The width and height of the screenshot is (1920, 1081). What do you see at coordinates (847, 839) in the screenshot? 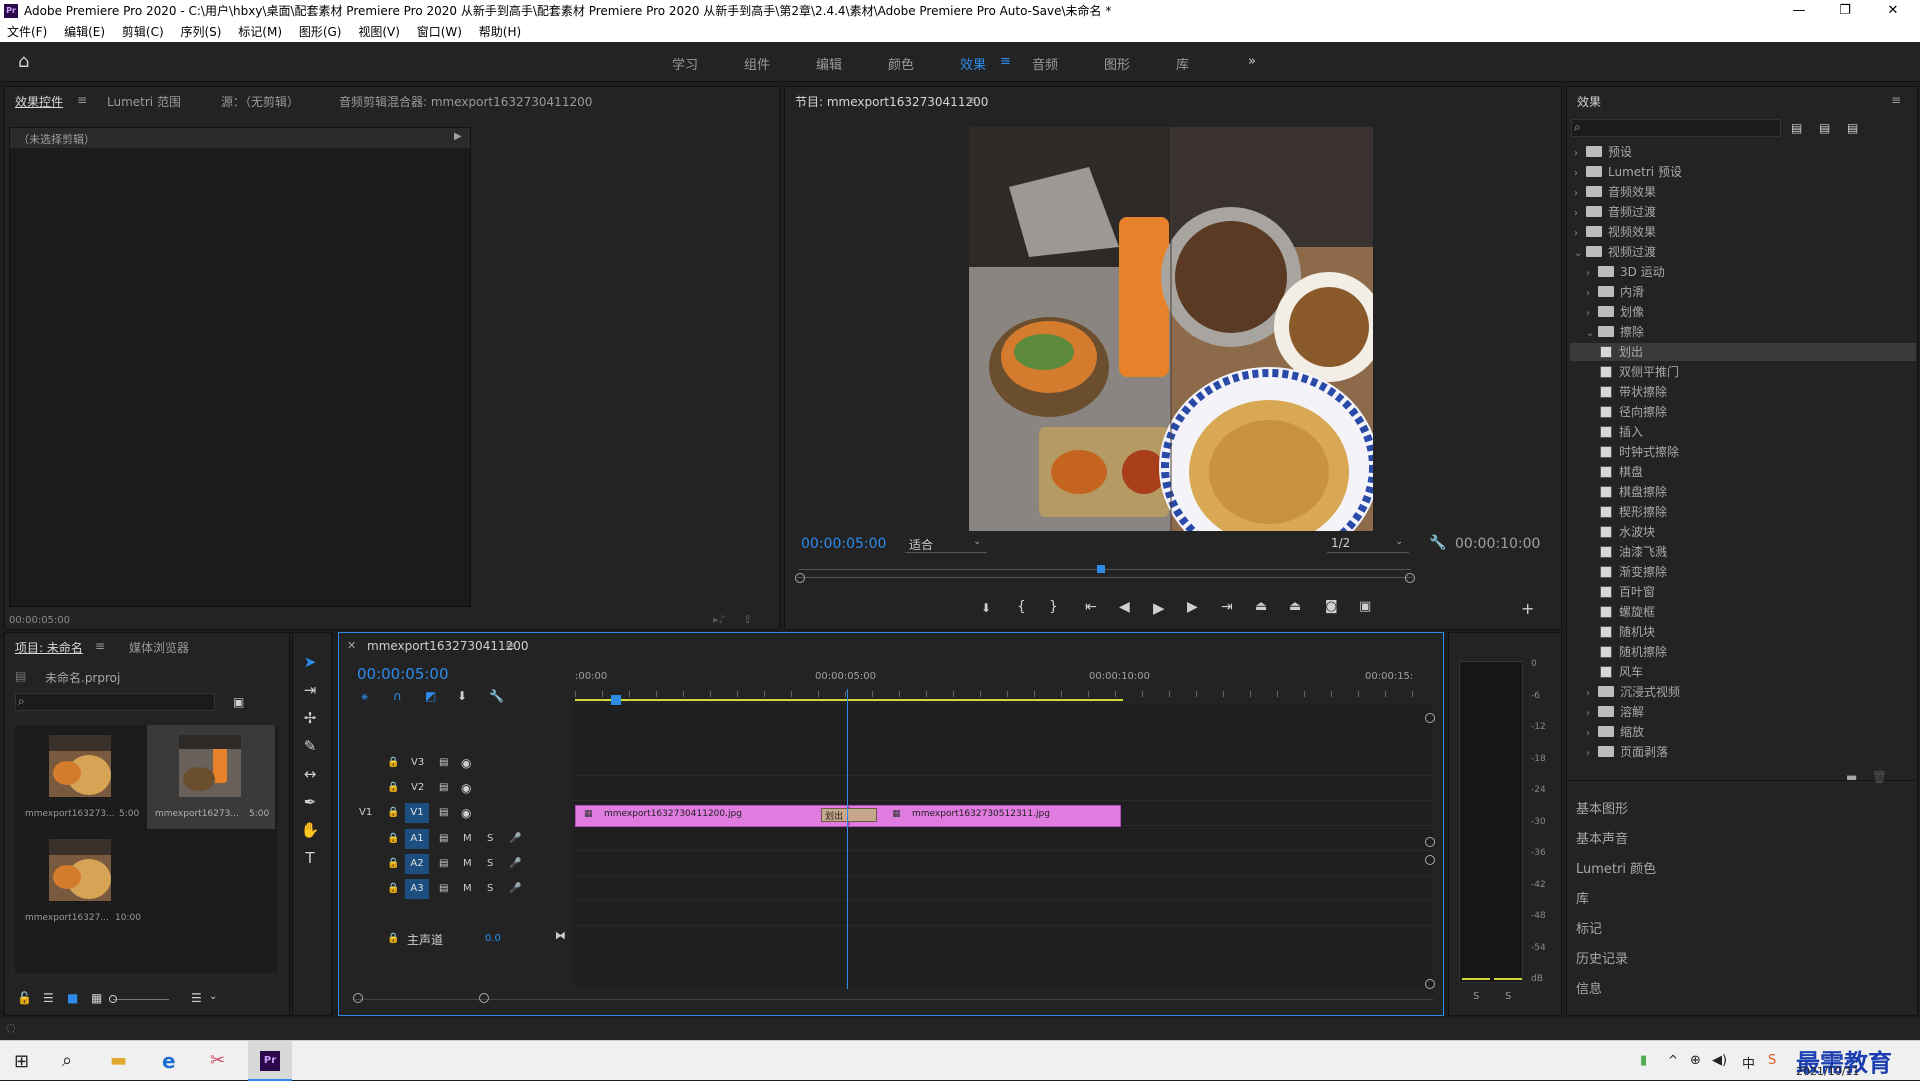
I see `playhead-line` at bounding box center [847, 839].